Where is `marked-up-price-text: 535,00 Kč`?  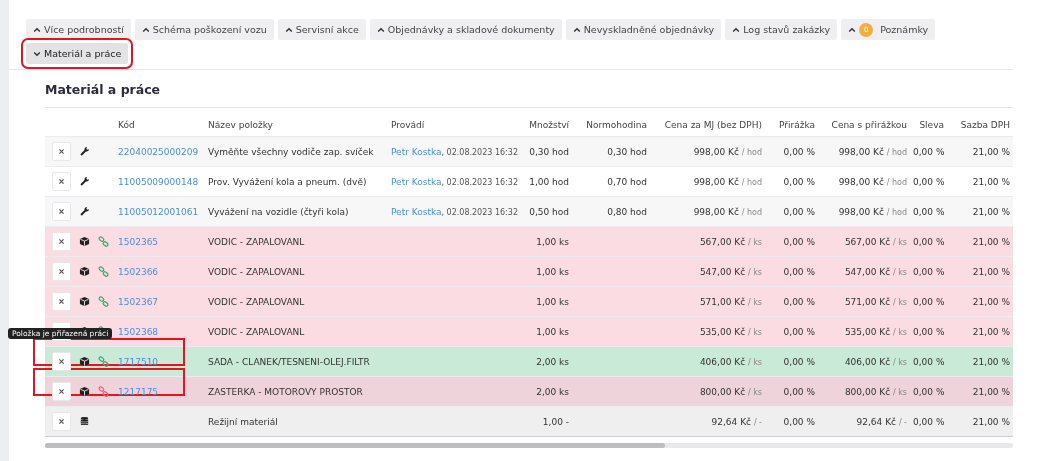
marked-up-price-text: 535,00 Kč is located at coordinates (867, 331).